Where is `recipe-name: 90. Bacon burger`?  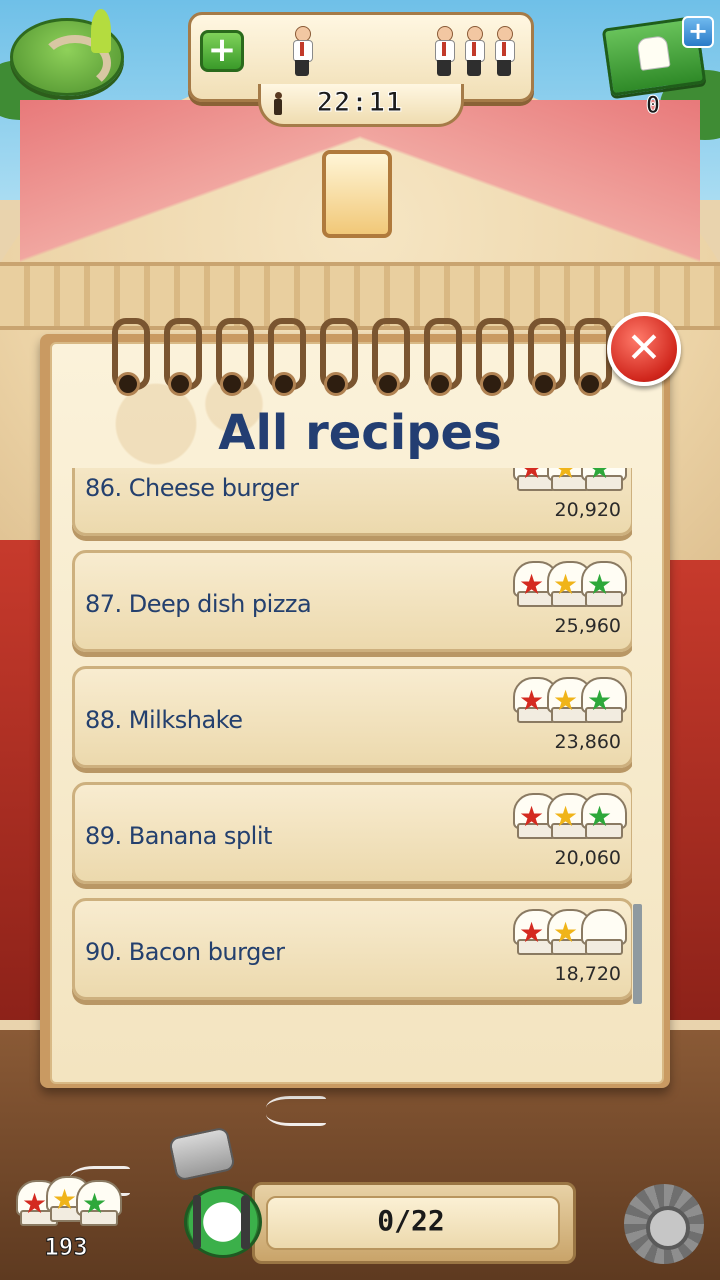
recipe-name: 90. Bacon burger is located at coordinates (185, 952).